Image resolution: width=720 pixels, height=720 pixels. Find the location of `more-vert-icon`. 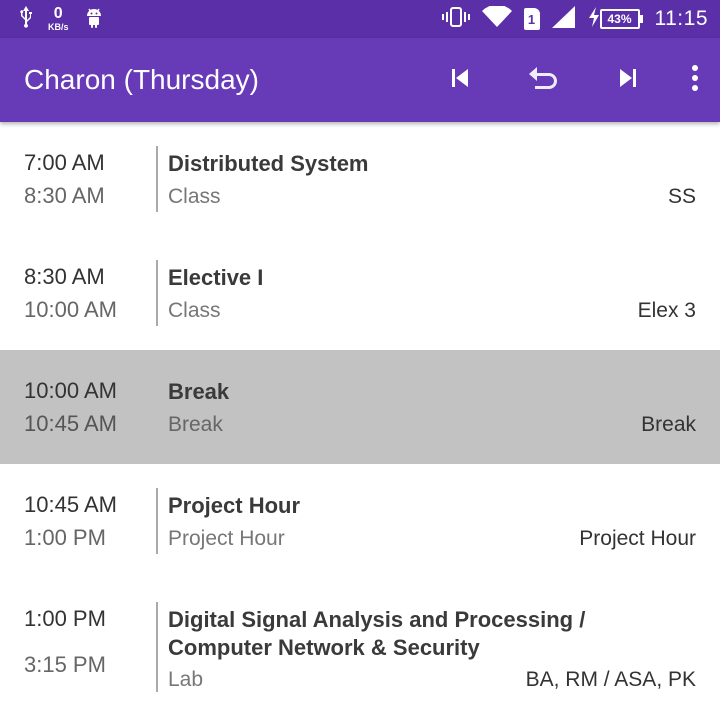

more-vert-icon is located at coordinates (695, 80).